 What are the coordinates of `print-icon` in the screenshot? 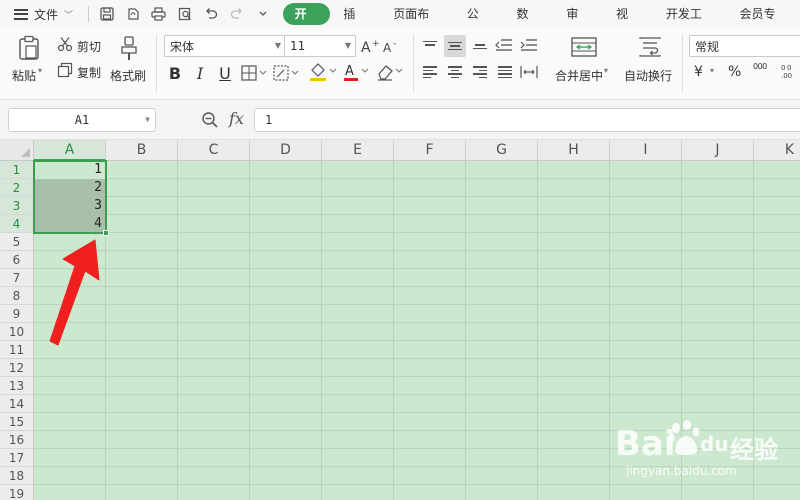 It's located at (159, 14).